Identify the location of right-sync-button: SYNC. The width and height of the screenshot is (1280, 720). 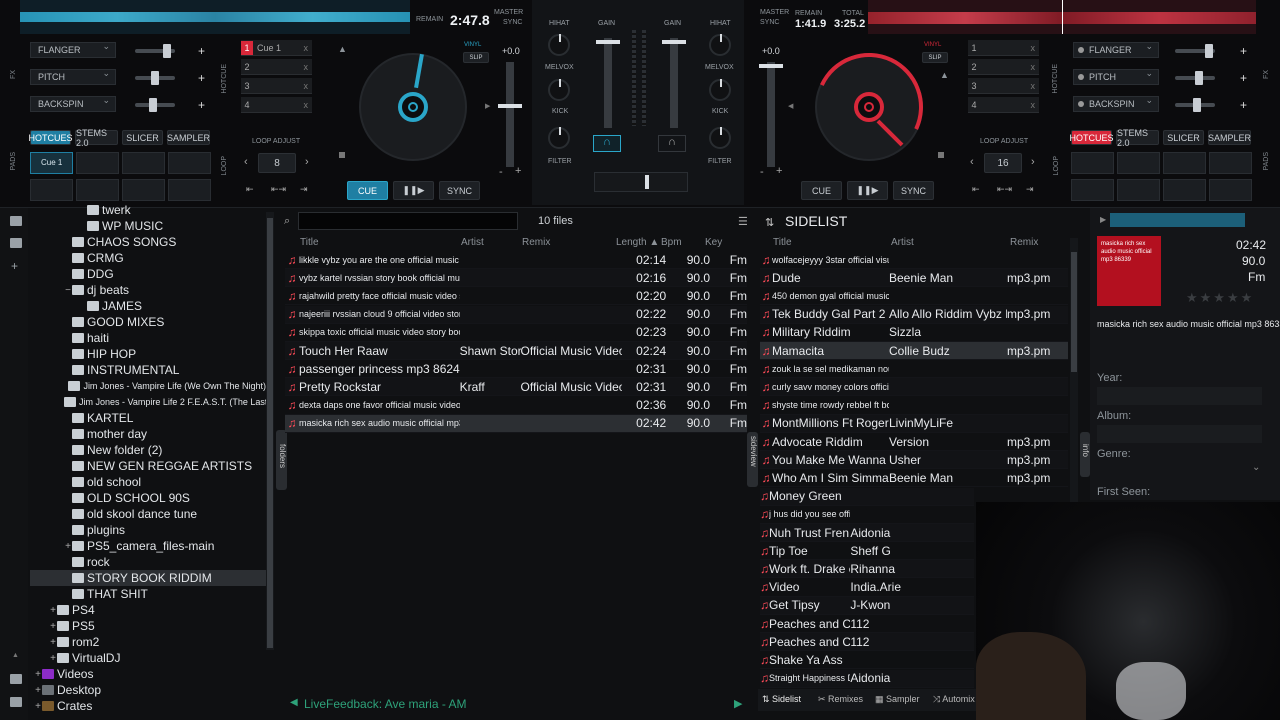
(913, 190).